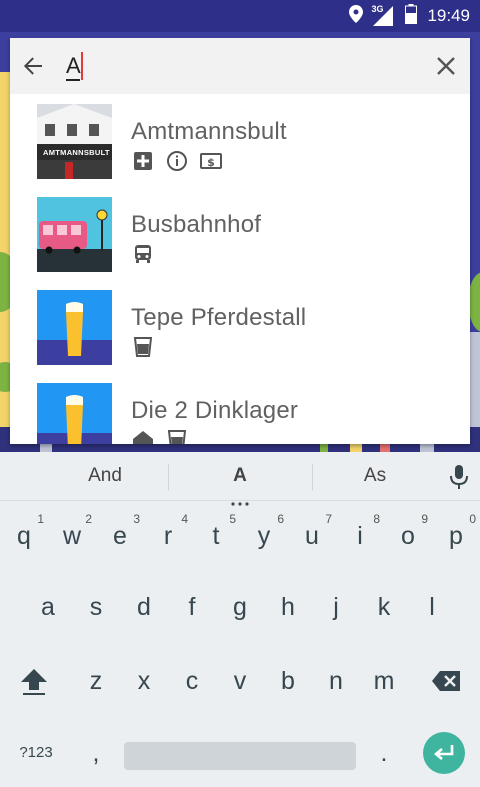  What do you see at coordinates (384, 607) in the screenshot?
I see `key-k: k` at bounding box center [384, 607].